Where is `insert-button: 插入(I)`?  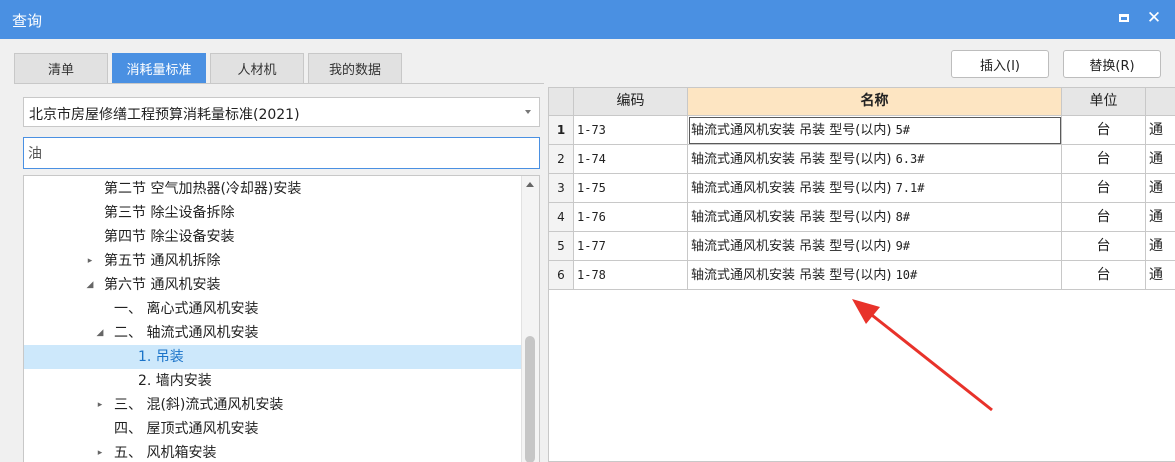 insert-button: 插入(I) is located at coordinates (1000, 64).